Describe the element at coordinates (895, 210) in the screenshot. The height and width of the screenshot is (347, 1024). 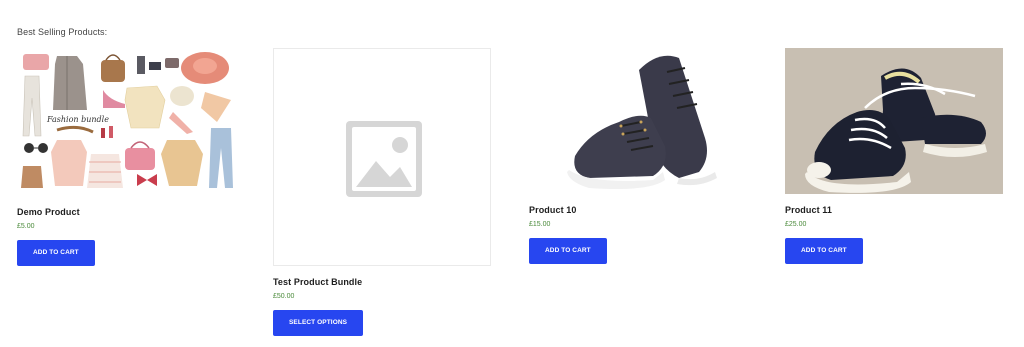
I see `product-title: Product 11` at that location.